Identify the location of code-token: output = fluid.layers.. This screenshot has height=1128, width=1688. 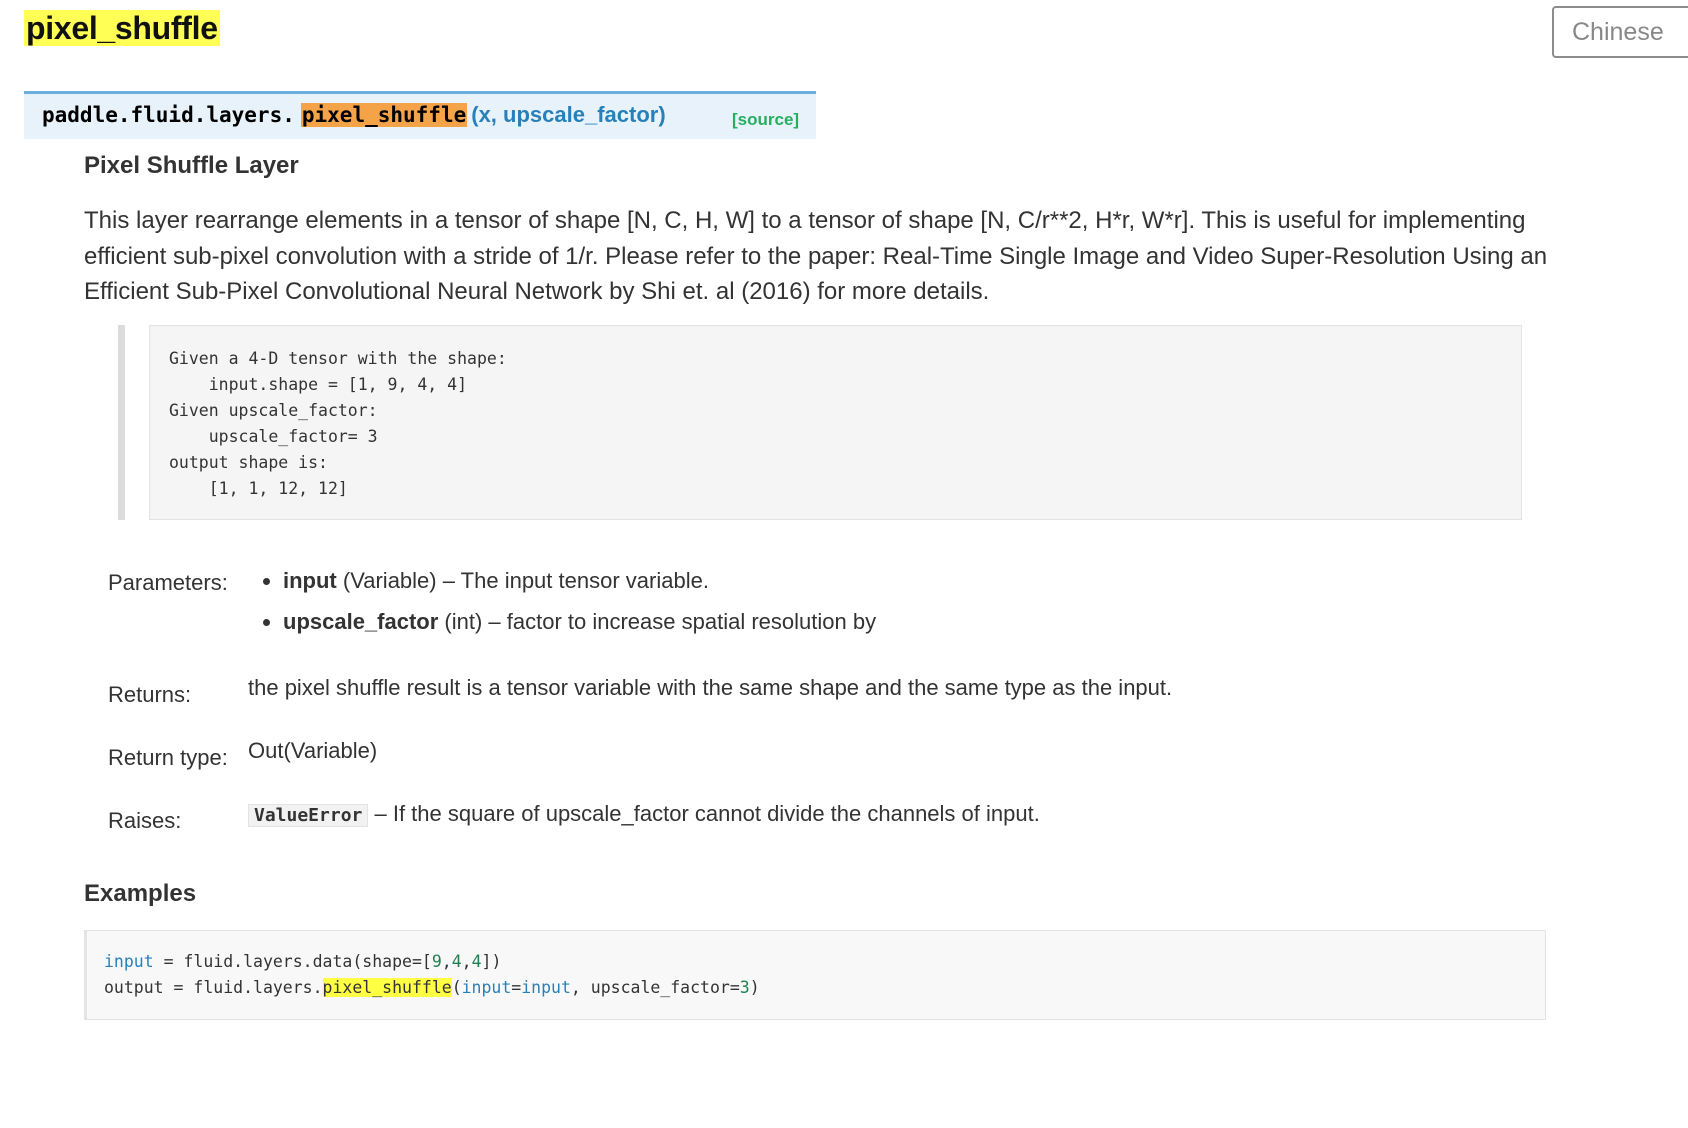
(213, 987).